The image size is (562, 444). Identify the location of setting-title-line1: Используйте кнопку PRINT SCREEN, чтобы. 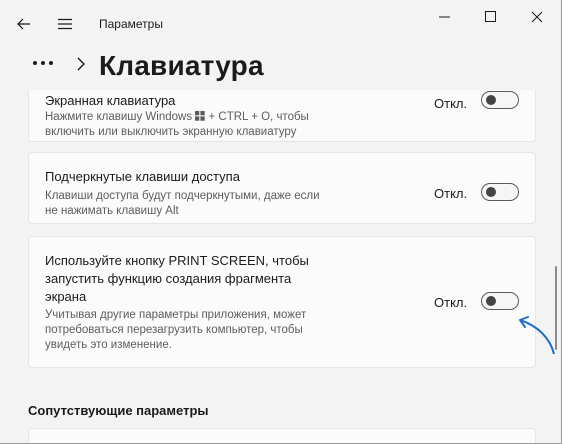
(177, 260).